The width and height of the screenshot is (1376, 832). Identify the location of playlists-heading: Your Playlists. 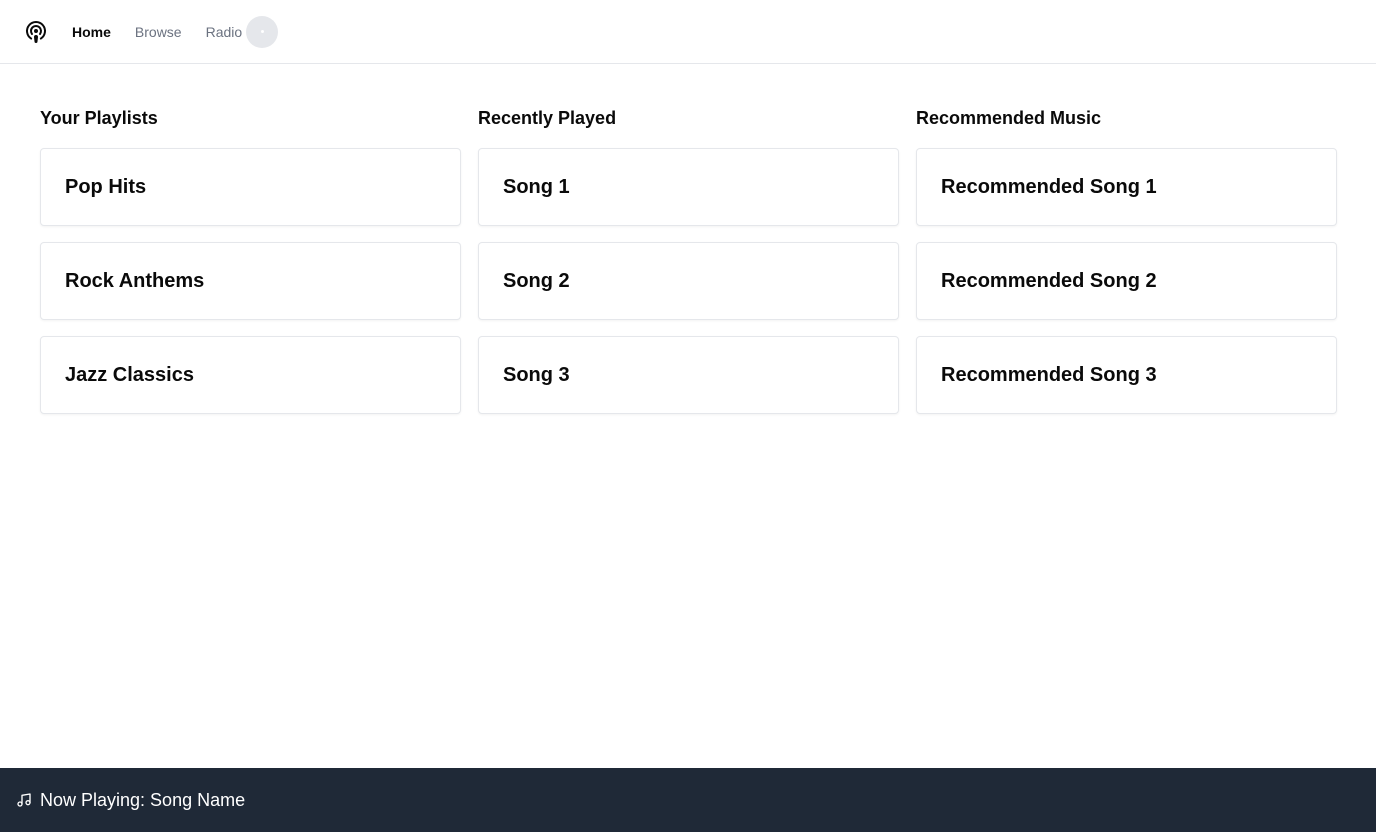
(99, 118).